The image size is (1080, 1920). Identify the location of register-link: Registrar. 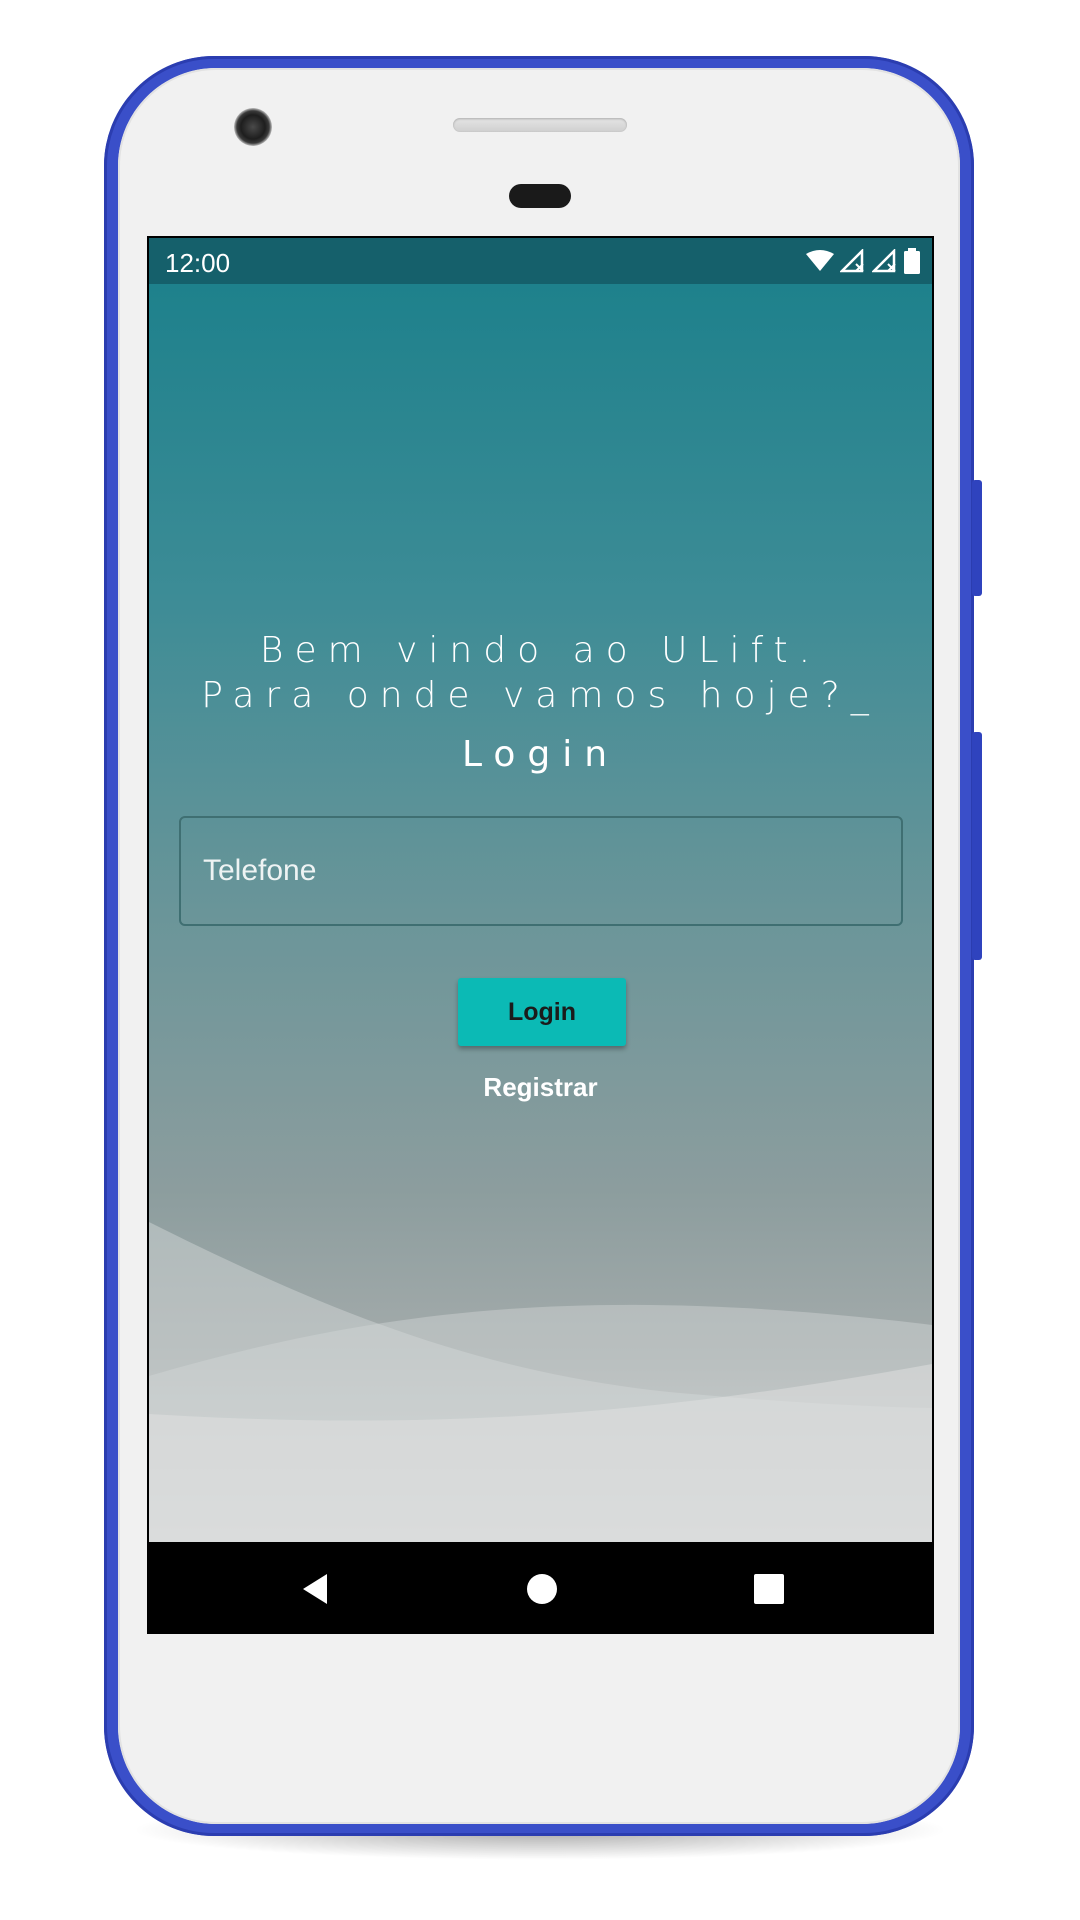
(540, 1087).